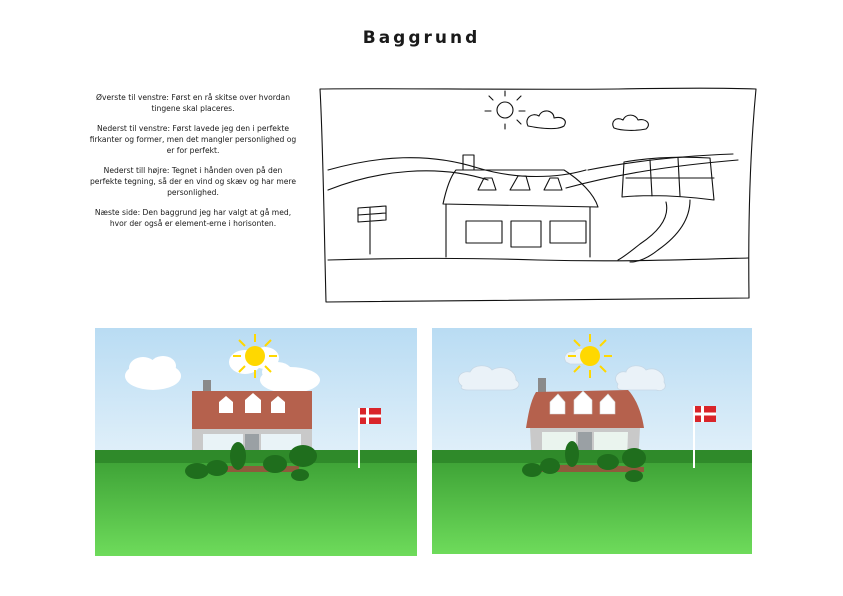 The image size is (843, 596). I want to click on ground-line, so click(538, 259).